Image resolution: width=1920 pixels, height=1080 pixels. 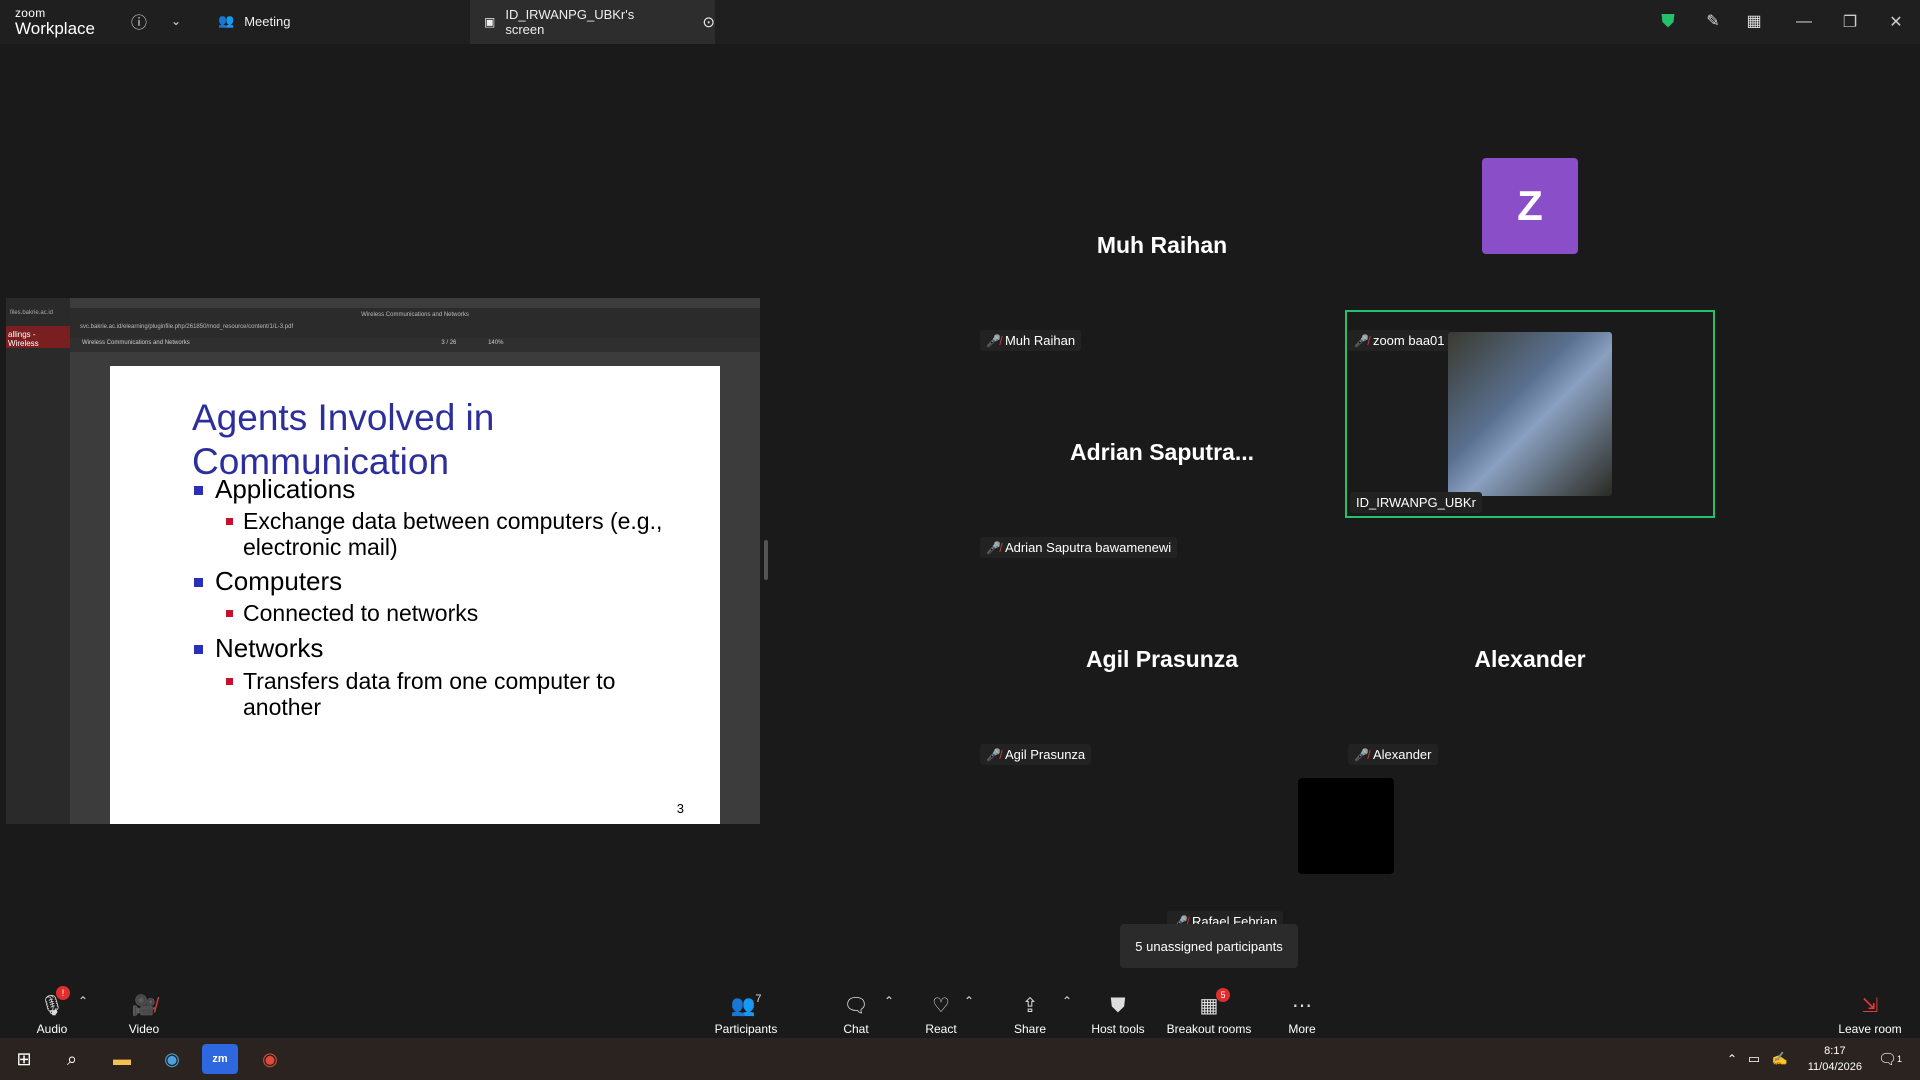 What do you see at coordinates (1896, 22) in the screenshot?
I see `close-icon: ✕` at bounding box center [1896, 22].